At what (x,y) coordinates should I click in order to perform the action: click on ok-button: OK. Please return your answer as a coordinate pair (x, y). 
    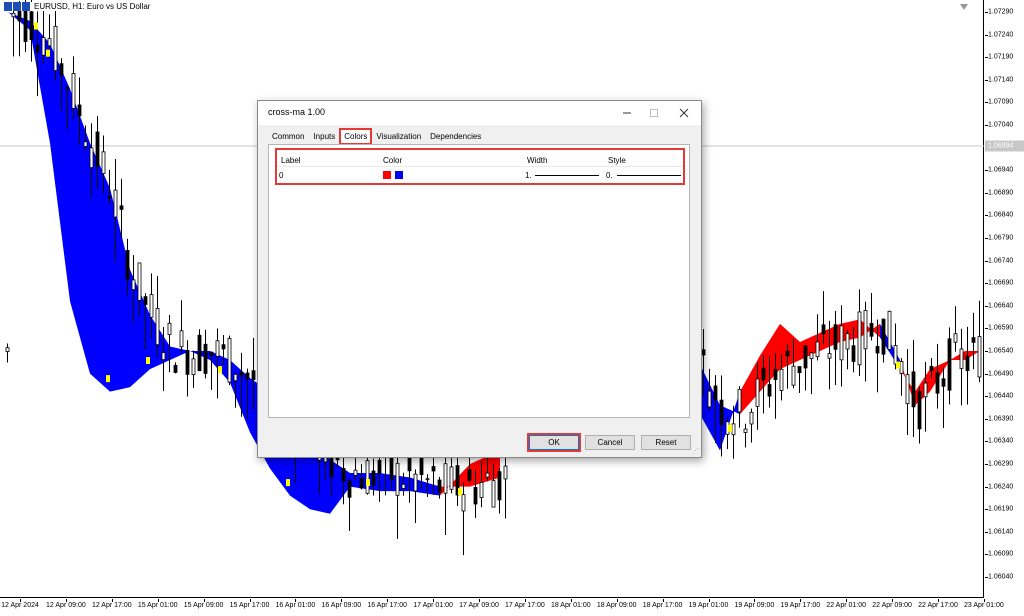
    Looking at the image, I should click on (554, 442).